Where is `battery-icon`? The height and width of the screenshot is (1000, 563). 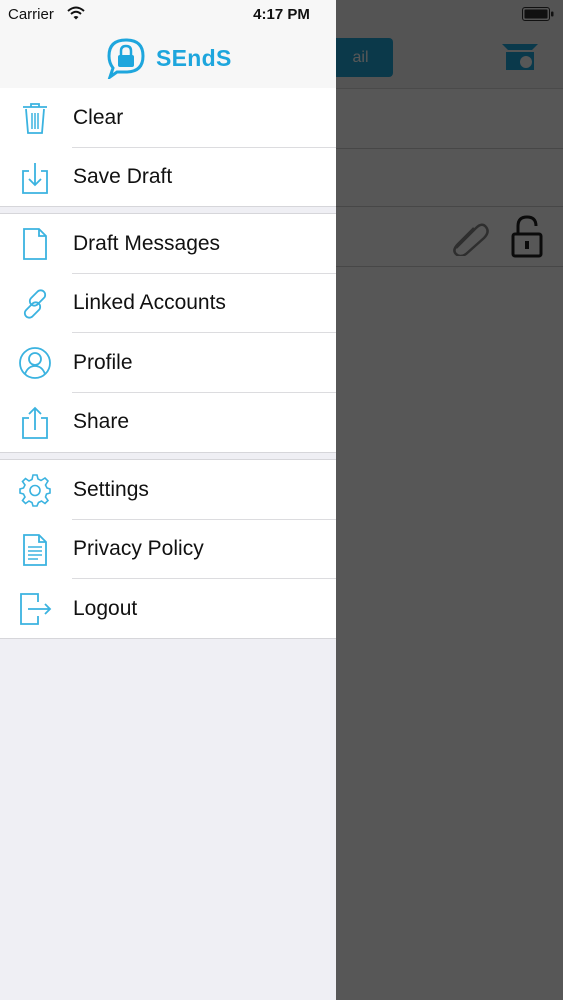
battery-icon is located at coordinates (538, 14).